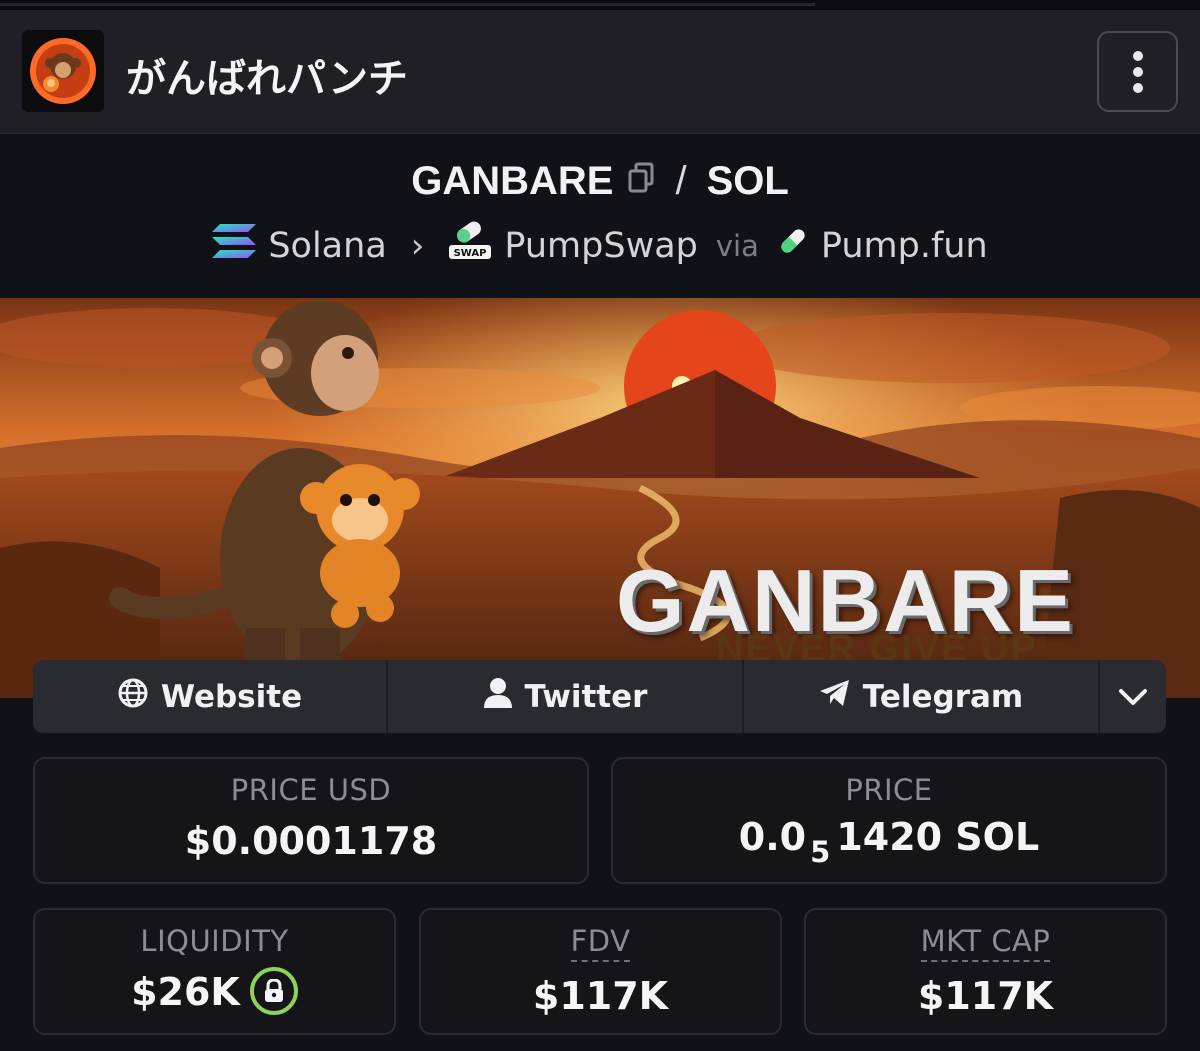  Describe the element at coordinates (747, 181) in the screenshot. I see `quote-symbol: SOL` at that location.